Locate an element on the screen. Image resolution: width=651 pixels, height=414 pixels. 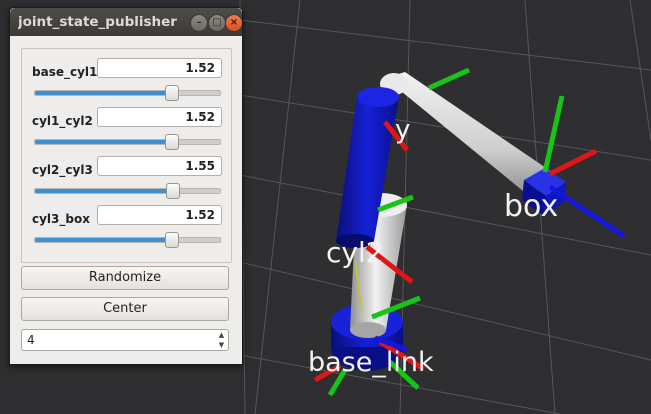
spin-down-icon: ▼ is located at coordinates (221, 345).